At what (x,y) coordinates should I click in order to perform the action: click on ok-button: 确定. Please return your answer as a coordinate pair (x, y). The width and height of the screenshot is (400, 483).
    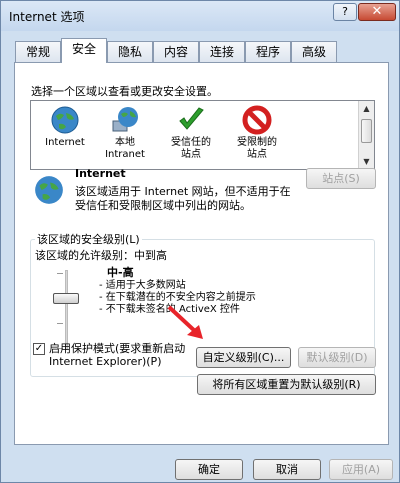
    Looking at the image, I should click on (209, 469).